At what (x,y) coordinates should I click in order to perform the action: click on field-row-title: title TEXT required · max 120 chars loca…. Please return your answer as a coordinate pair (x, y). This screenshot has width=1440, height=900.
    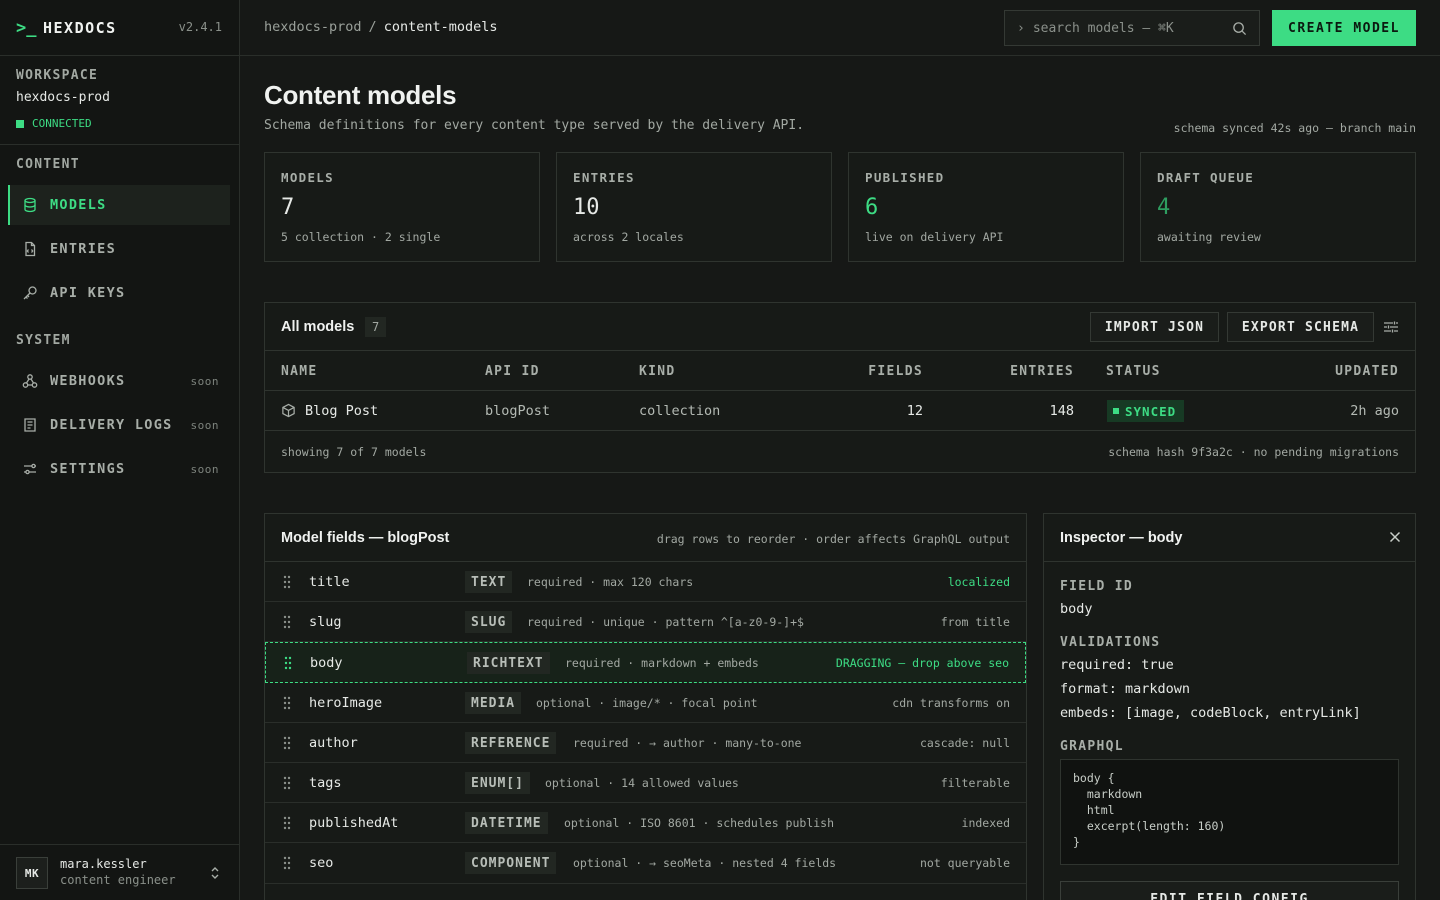
    Looking at the image, I should click on (645, 582).